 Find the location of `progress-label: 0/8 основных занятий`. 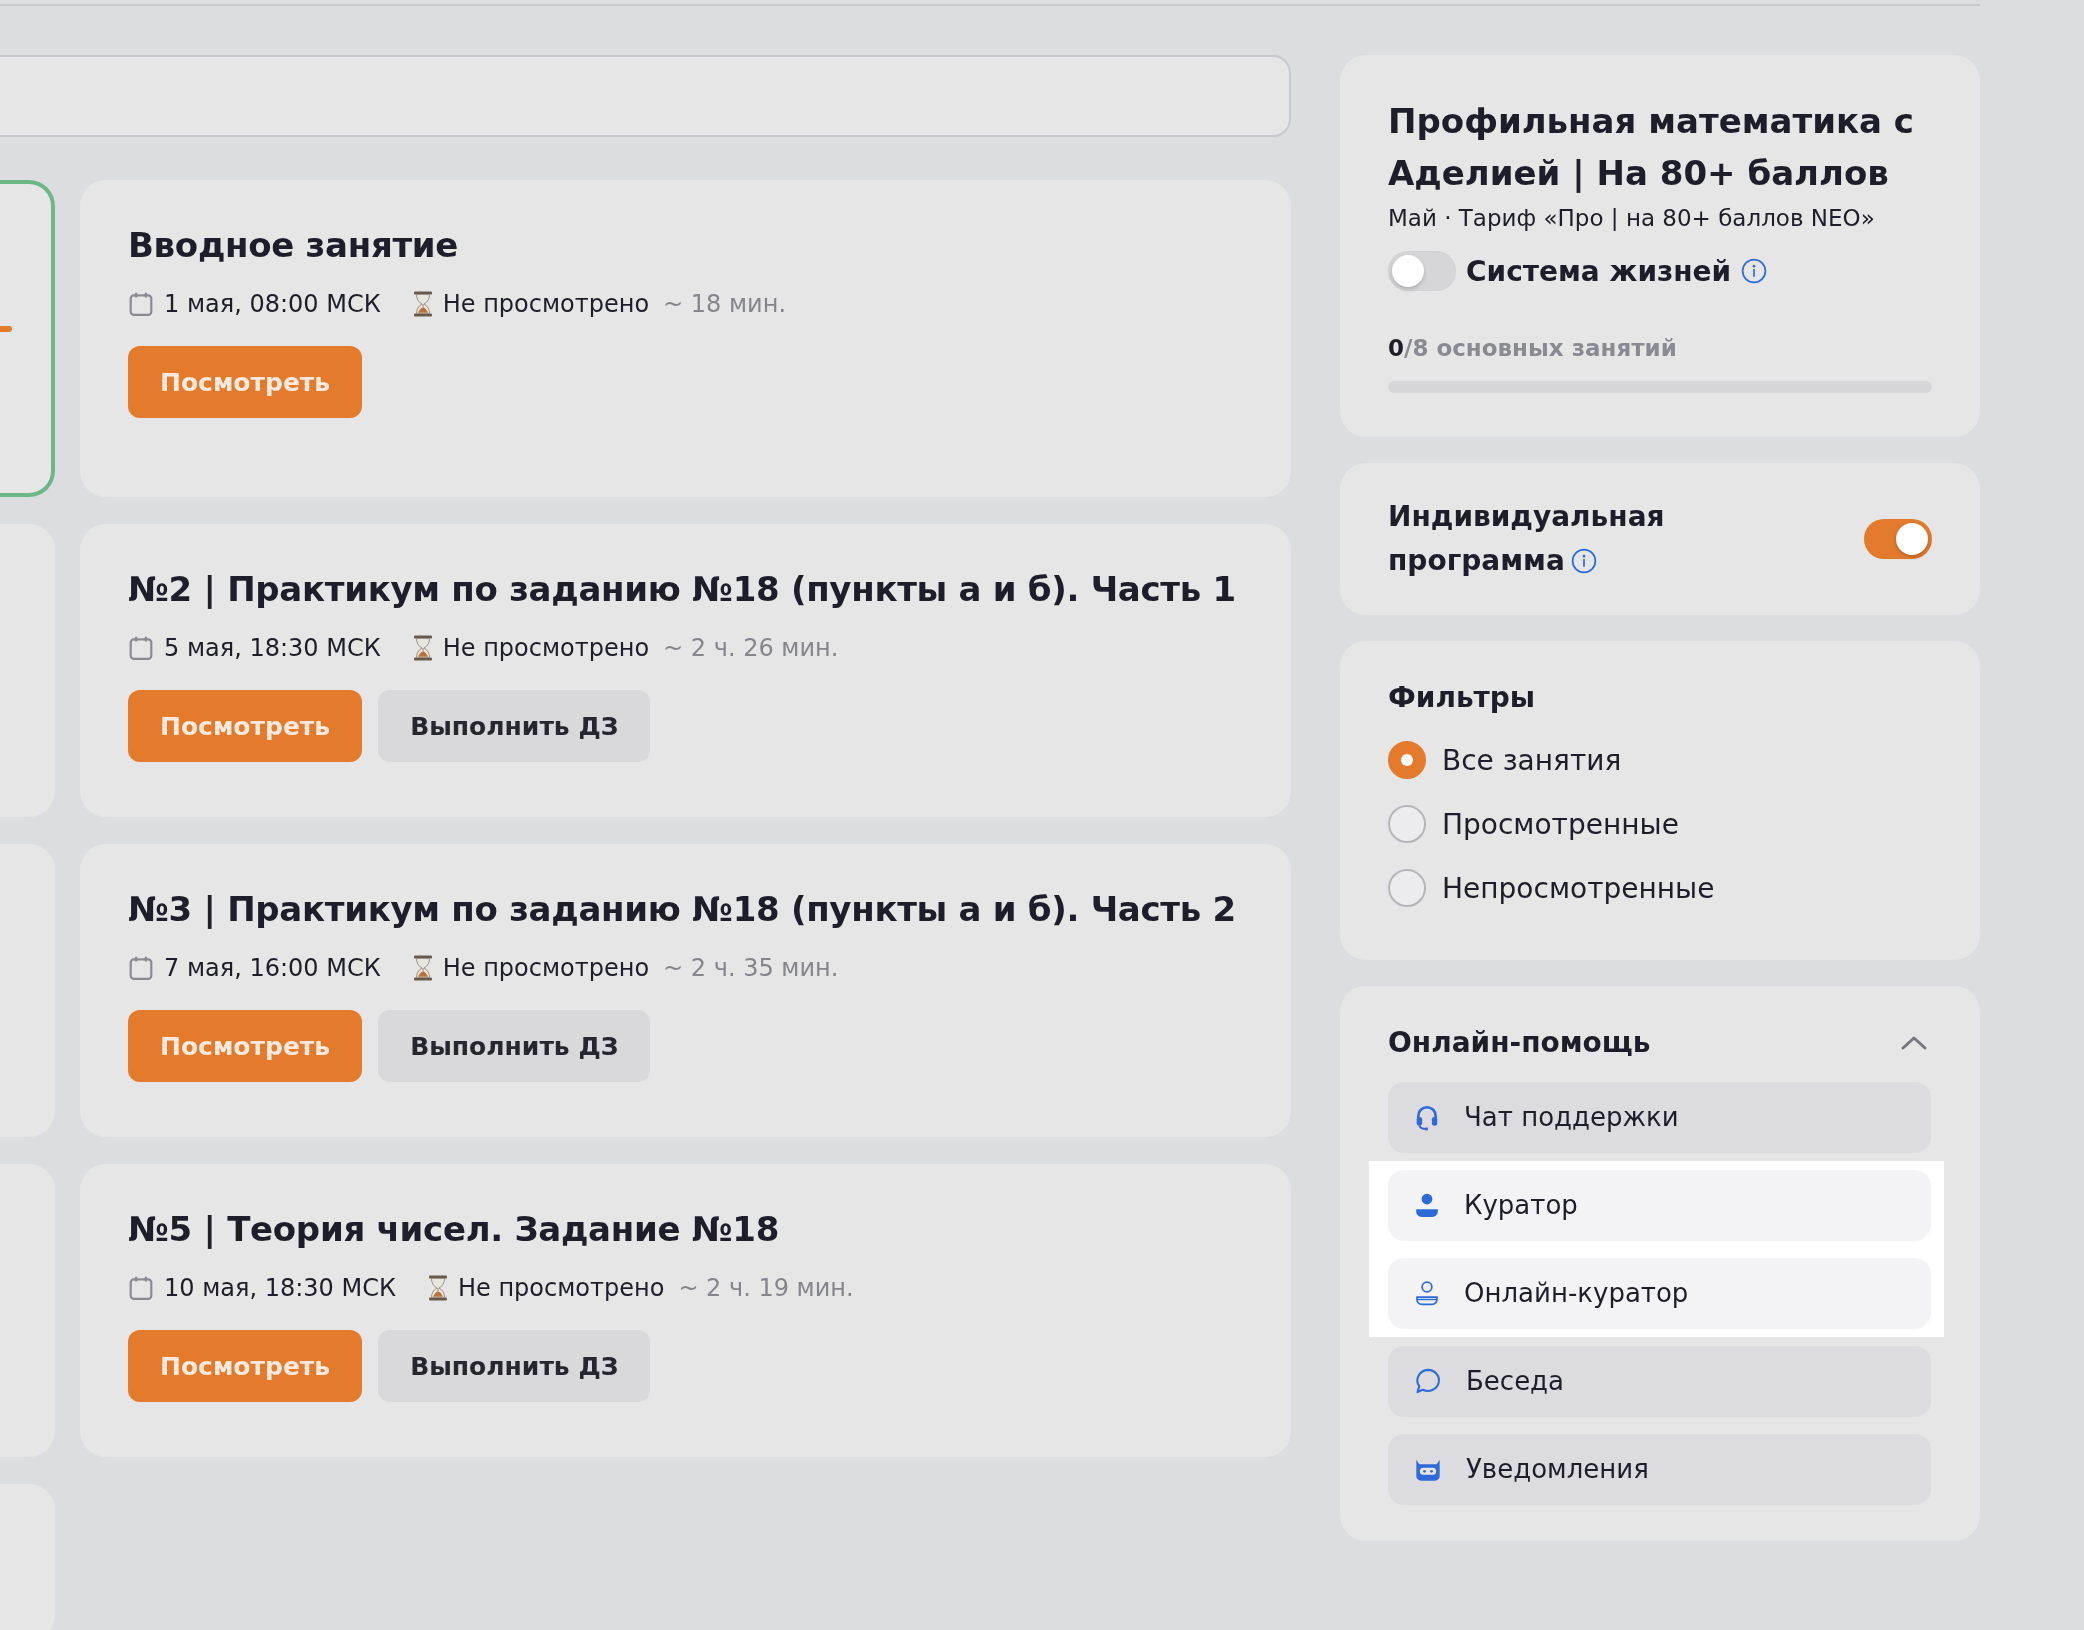

progress-label: 0/8 основных занятий is located at coordinates (1533, 348).